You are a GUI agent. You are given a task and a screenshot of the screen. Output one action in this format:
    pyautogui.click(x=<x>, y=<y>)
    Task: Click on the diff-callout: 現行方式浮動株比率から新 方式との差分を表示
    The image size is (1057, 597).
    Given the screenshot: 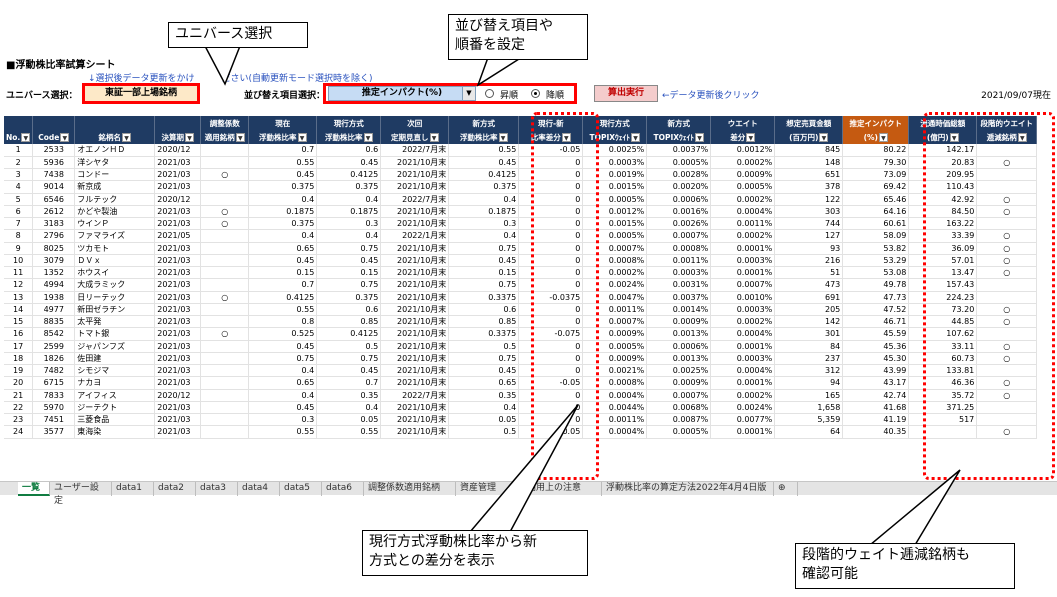 What is the action you would take?
    pyautogui.click(x=475, y=553)
    